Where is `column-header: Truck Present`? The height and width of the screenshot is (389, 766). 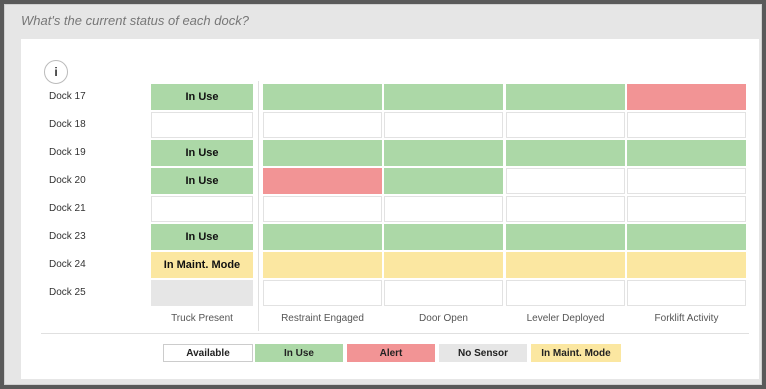 column-header: Truck Present is located at coordinates (202, 318).